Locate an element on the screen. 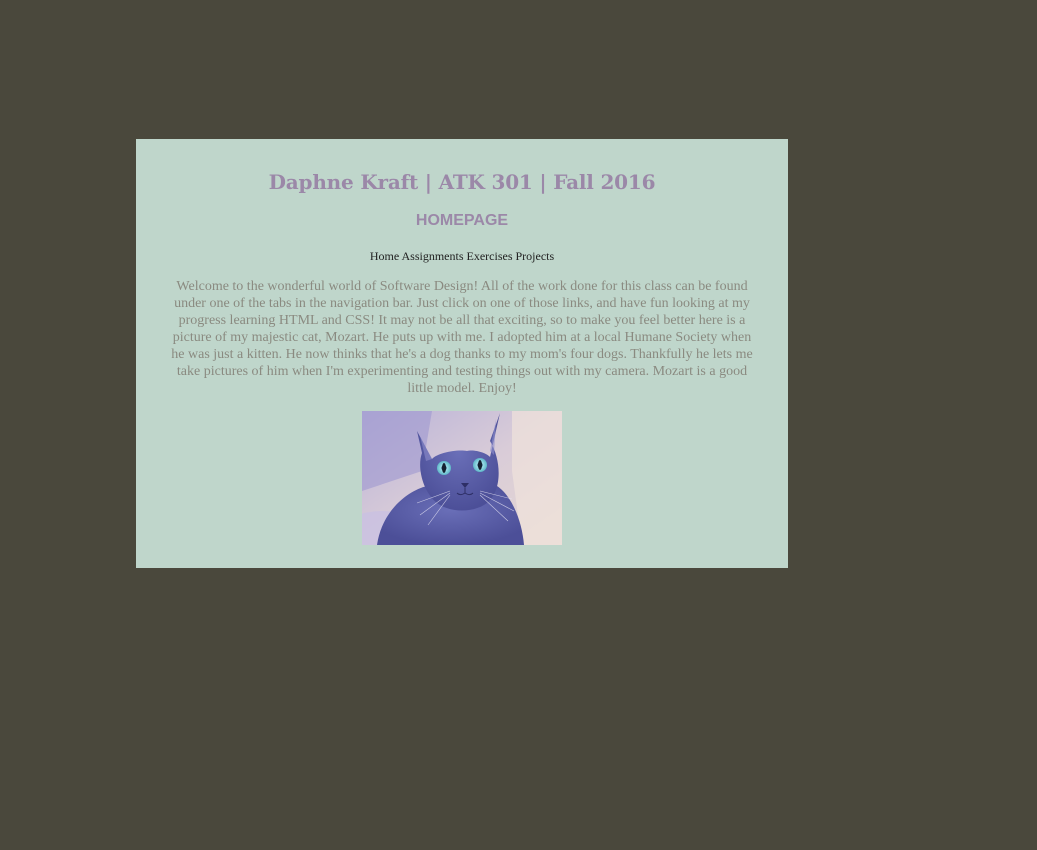 This screenshot has width=1037, height=850. cat-photo is located at coordinates (462, 478).